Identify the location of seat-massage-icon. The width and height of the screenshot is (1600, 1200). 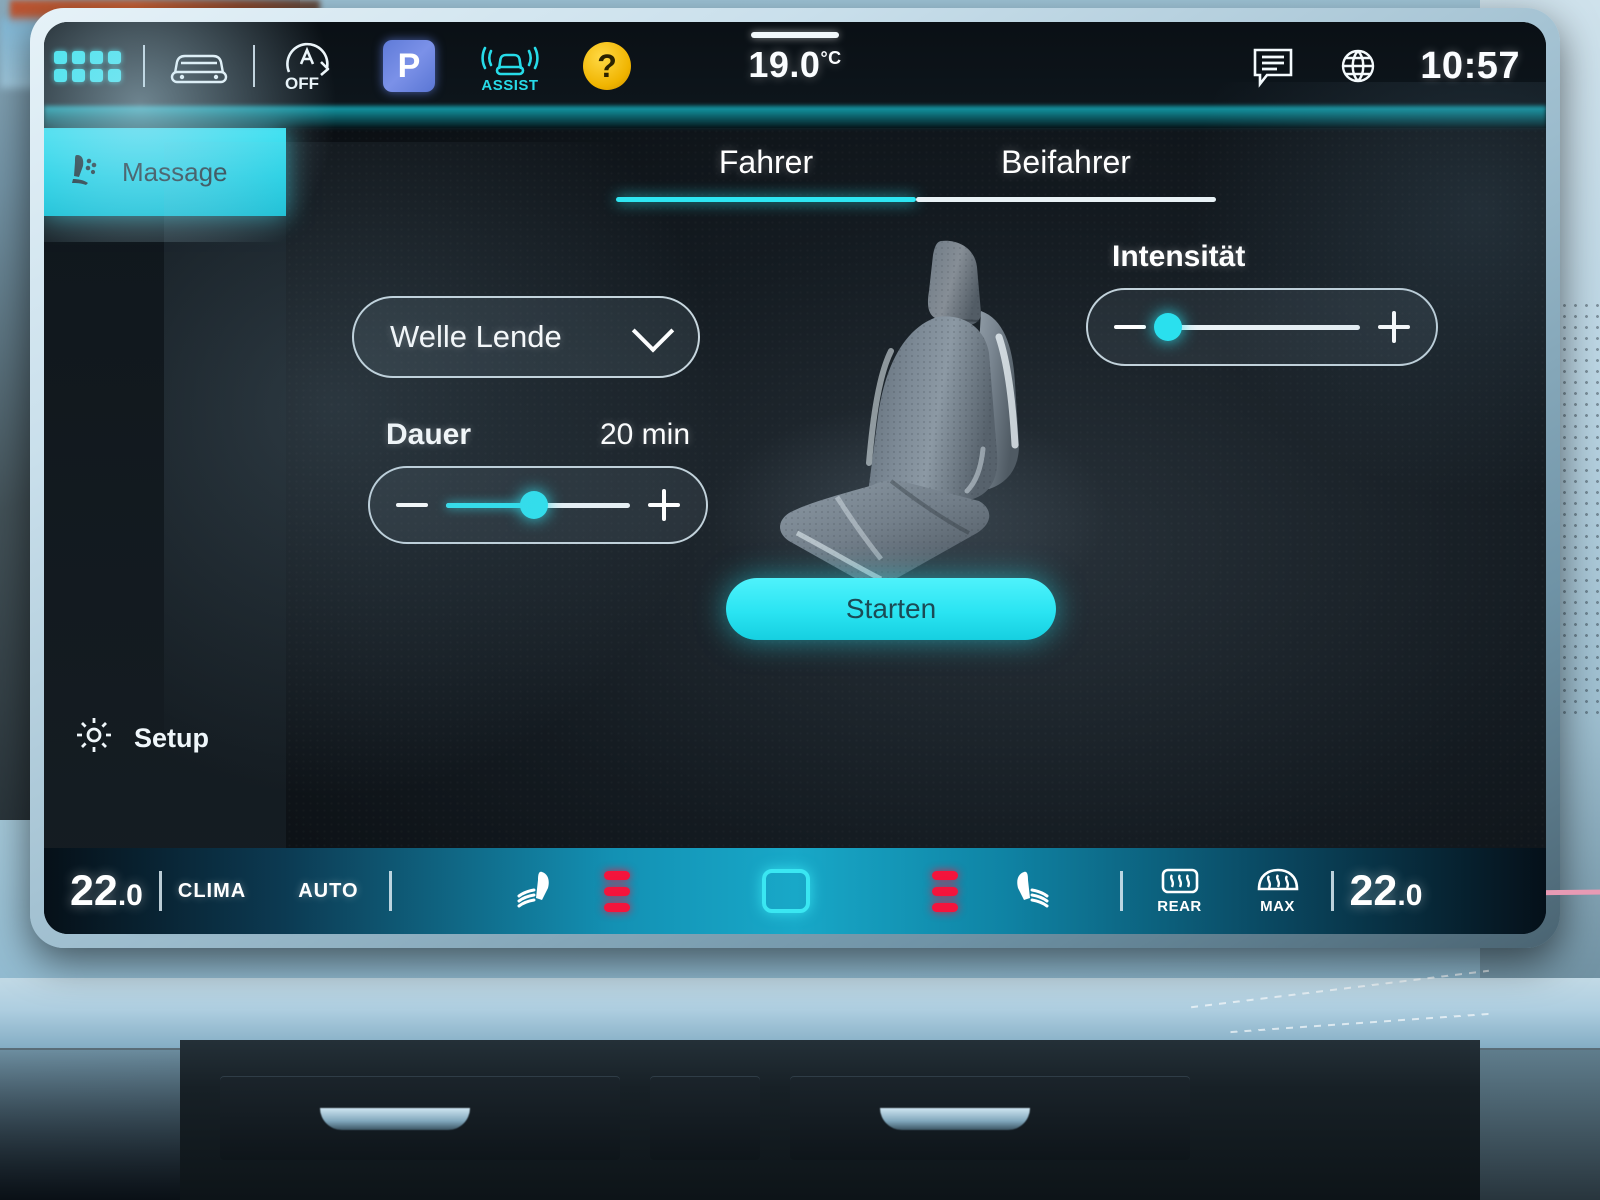
(87, 172).